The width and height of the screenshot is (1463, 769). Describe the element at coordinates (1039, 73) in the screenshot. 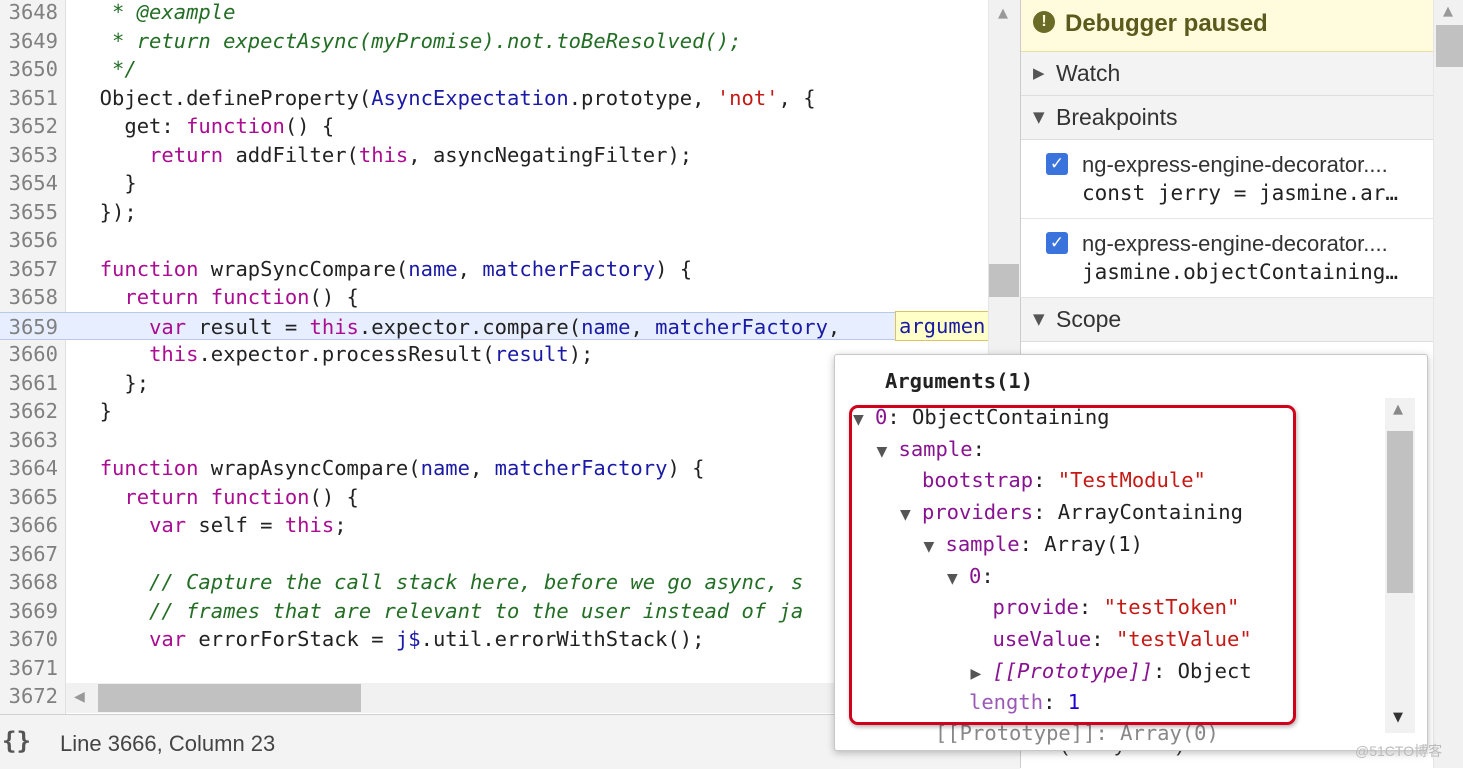

I see `triangle-right-icon: ▶` at that location.